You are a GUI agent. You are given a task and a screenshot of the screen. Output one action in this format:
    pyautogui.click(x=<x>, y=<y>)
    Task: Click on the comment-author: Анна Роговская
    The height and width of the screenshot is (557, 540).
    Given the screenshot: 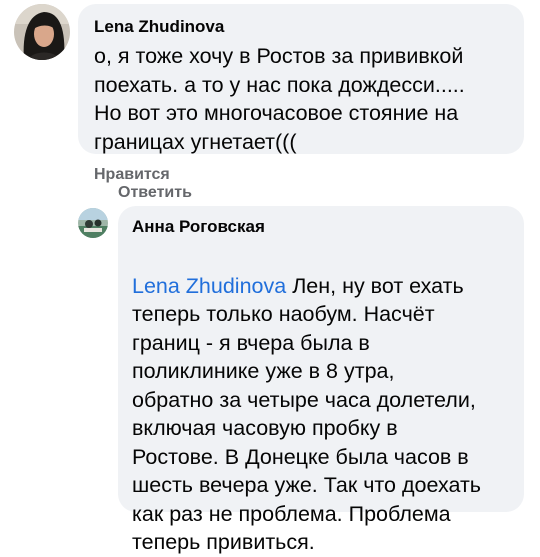 What is the action you would take?
    pyautogui.click(x=321, y=227)
    